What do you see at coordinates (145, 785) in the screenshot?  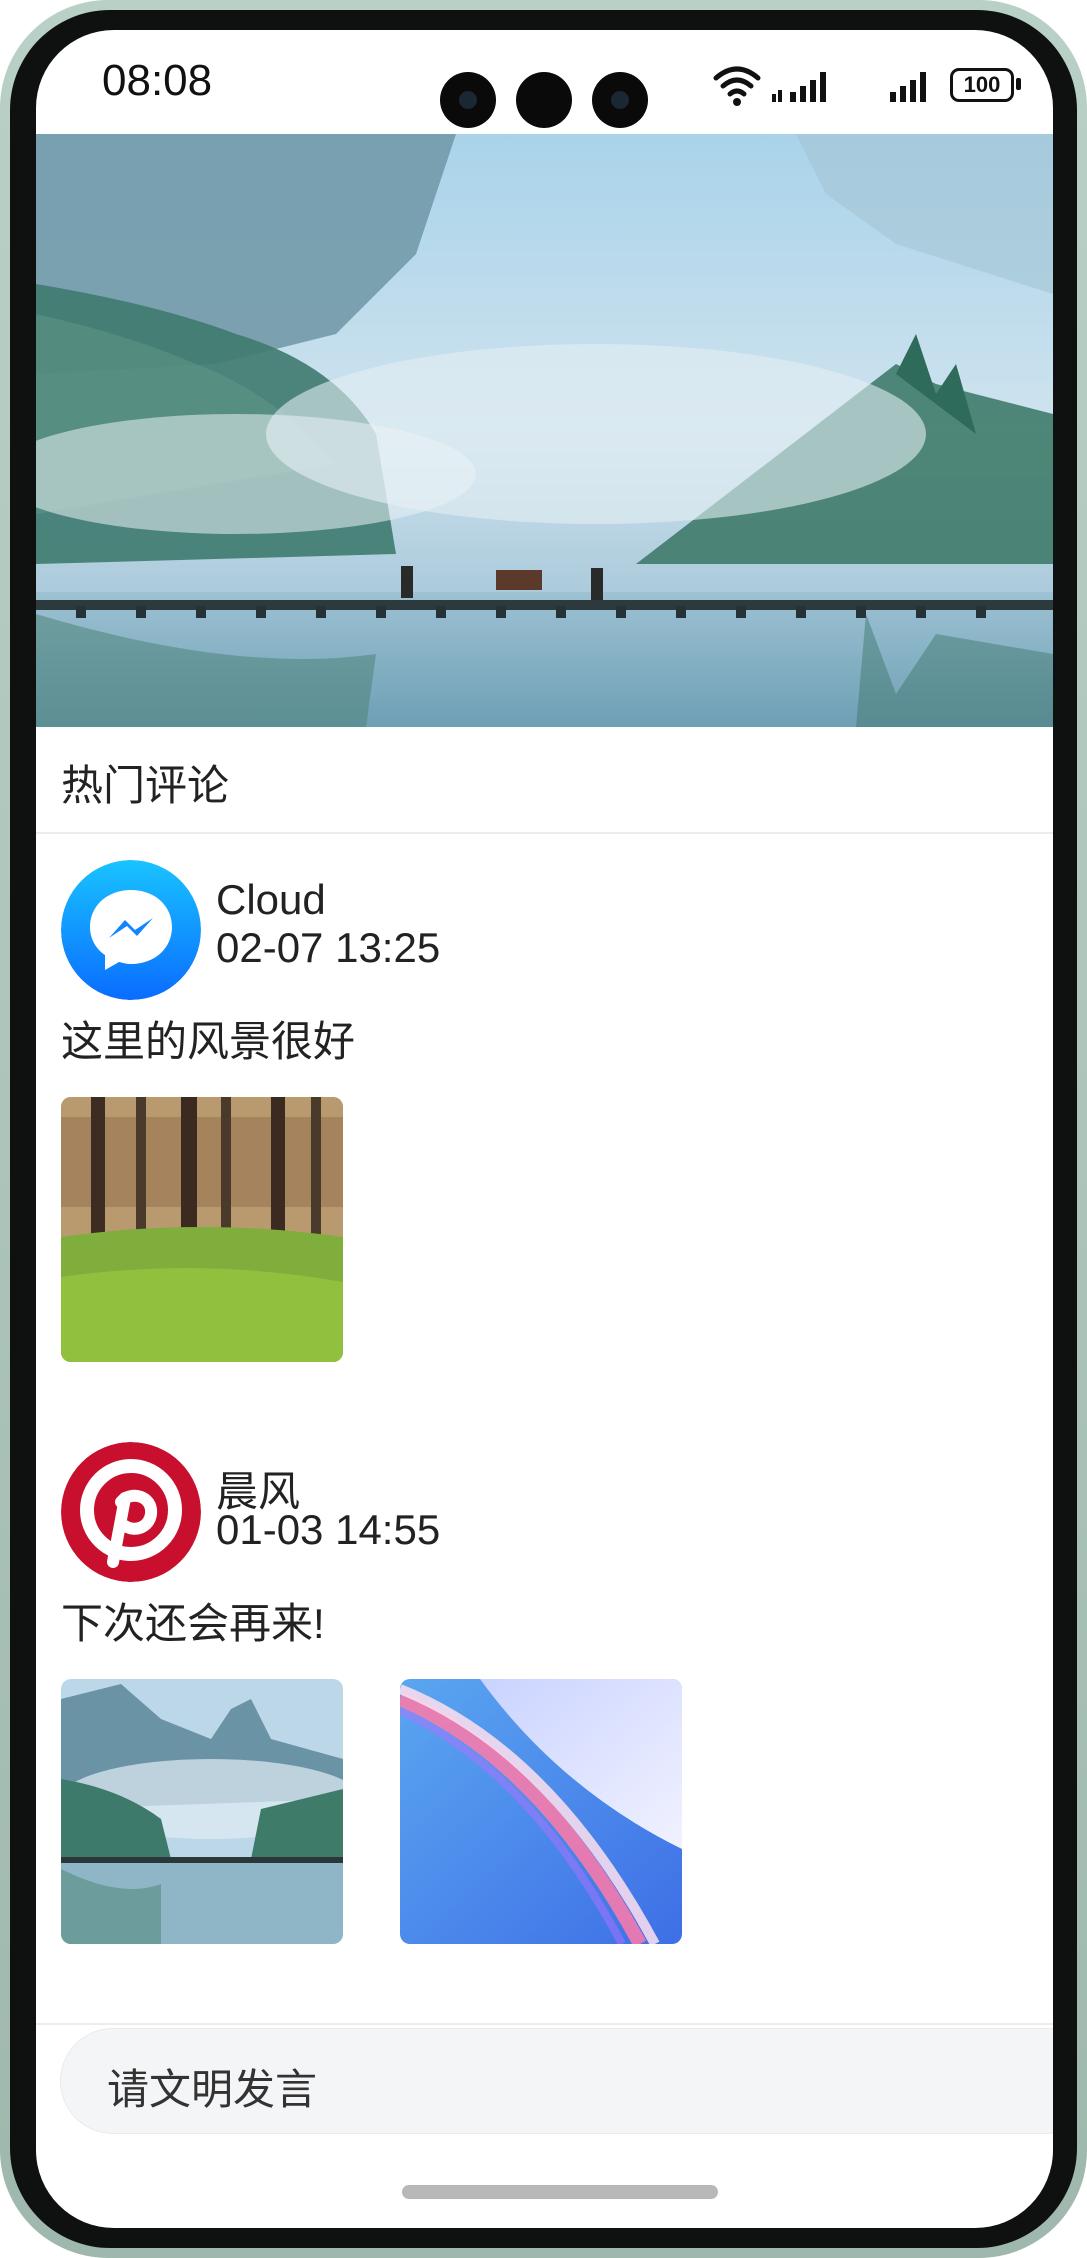 I see `section-title-hot-comments: 热门评论` at bounding box center [145, 785].